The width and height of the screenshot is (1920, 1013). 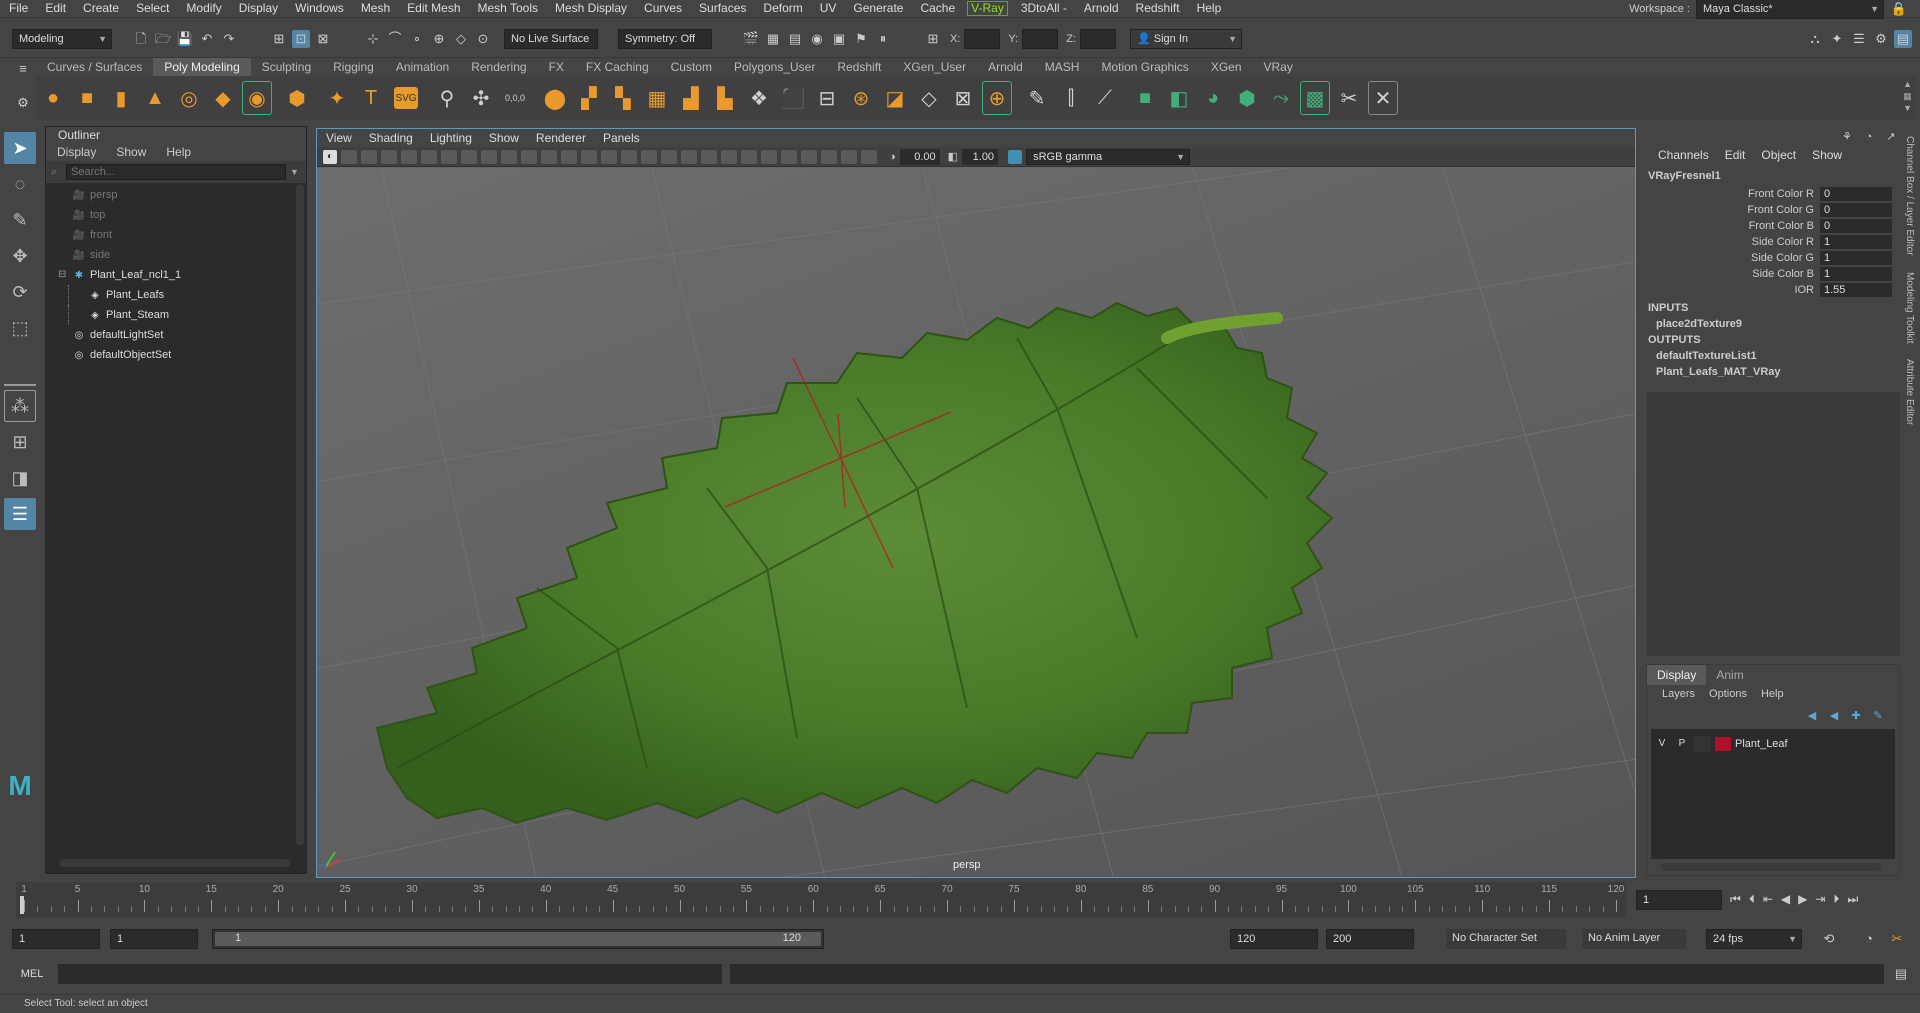 What do you see at coordinates (1773, 324) in the screenshot?
I see `input-node: place2dTexture9` at bounding box center [1773, 324].